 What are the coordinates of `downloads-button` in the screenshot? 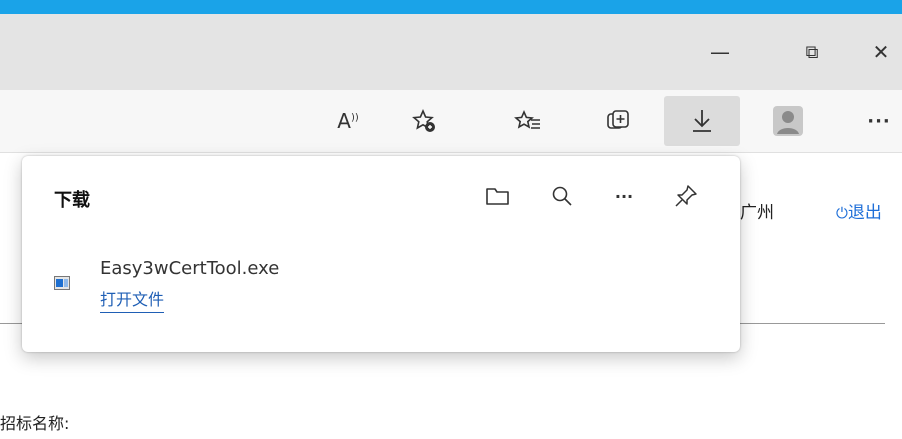 It's located at (702, 121).